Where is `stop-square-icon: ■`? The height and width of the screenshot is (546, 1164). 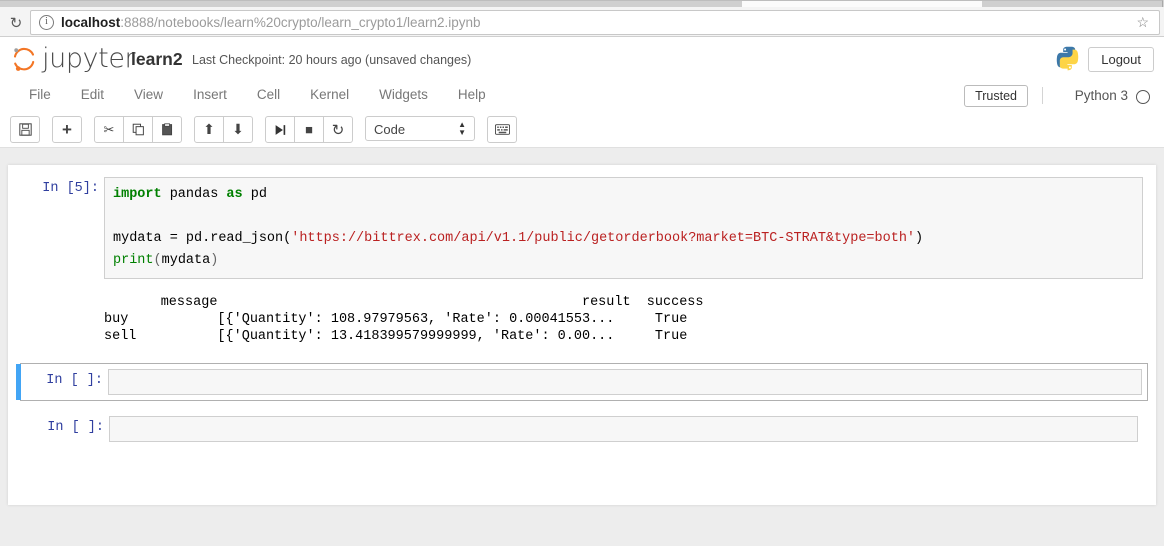 stop-square-icon: ■ is located at coordinates (309, 129).